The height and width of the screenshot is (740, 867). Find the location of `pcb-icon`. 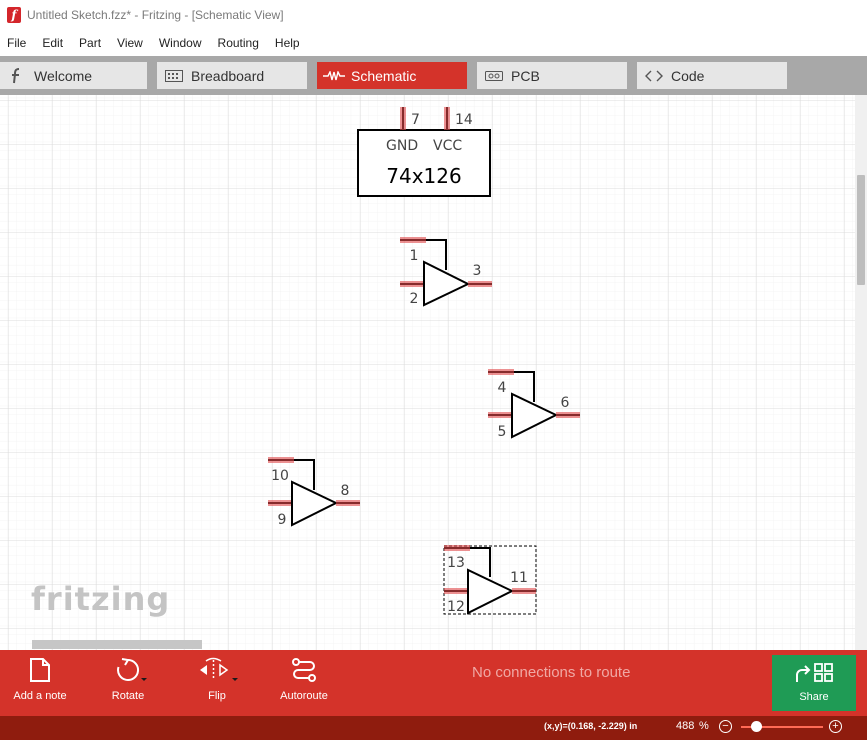

pcb-icon is located at coordinates (494, 75).